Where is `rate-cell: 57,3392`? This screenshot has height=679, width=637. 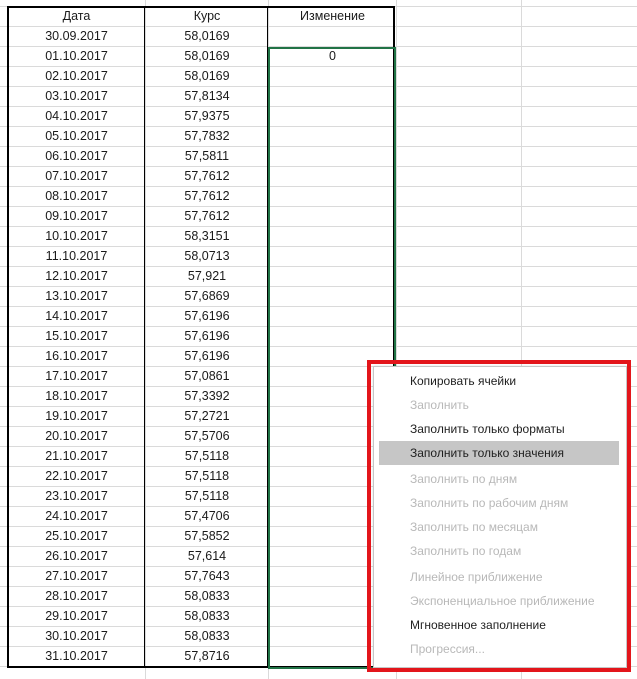 rate-cell: 57,3392 is located at coordinates (207, 396).